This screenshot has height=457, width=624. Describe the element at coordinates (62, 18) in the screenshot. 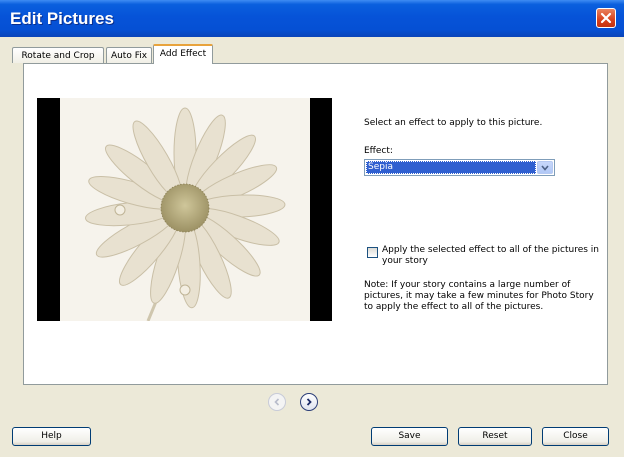

I see `window-title: Edit Pictures` at that location.